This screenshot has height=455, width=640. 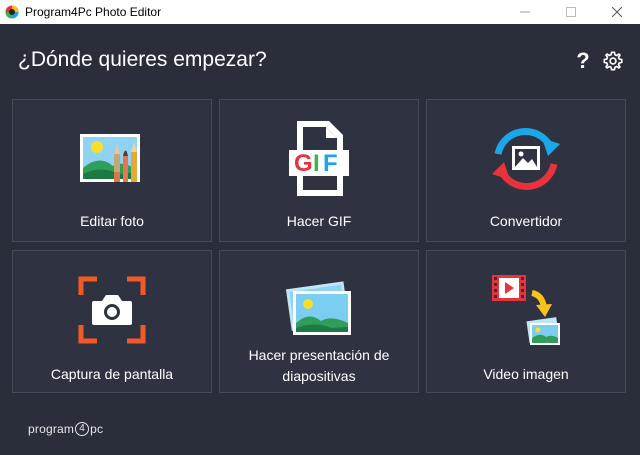 I want to click on camera-screenshot-icon, so click(x=112, y=310).